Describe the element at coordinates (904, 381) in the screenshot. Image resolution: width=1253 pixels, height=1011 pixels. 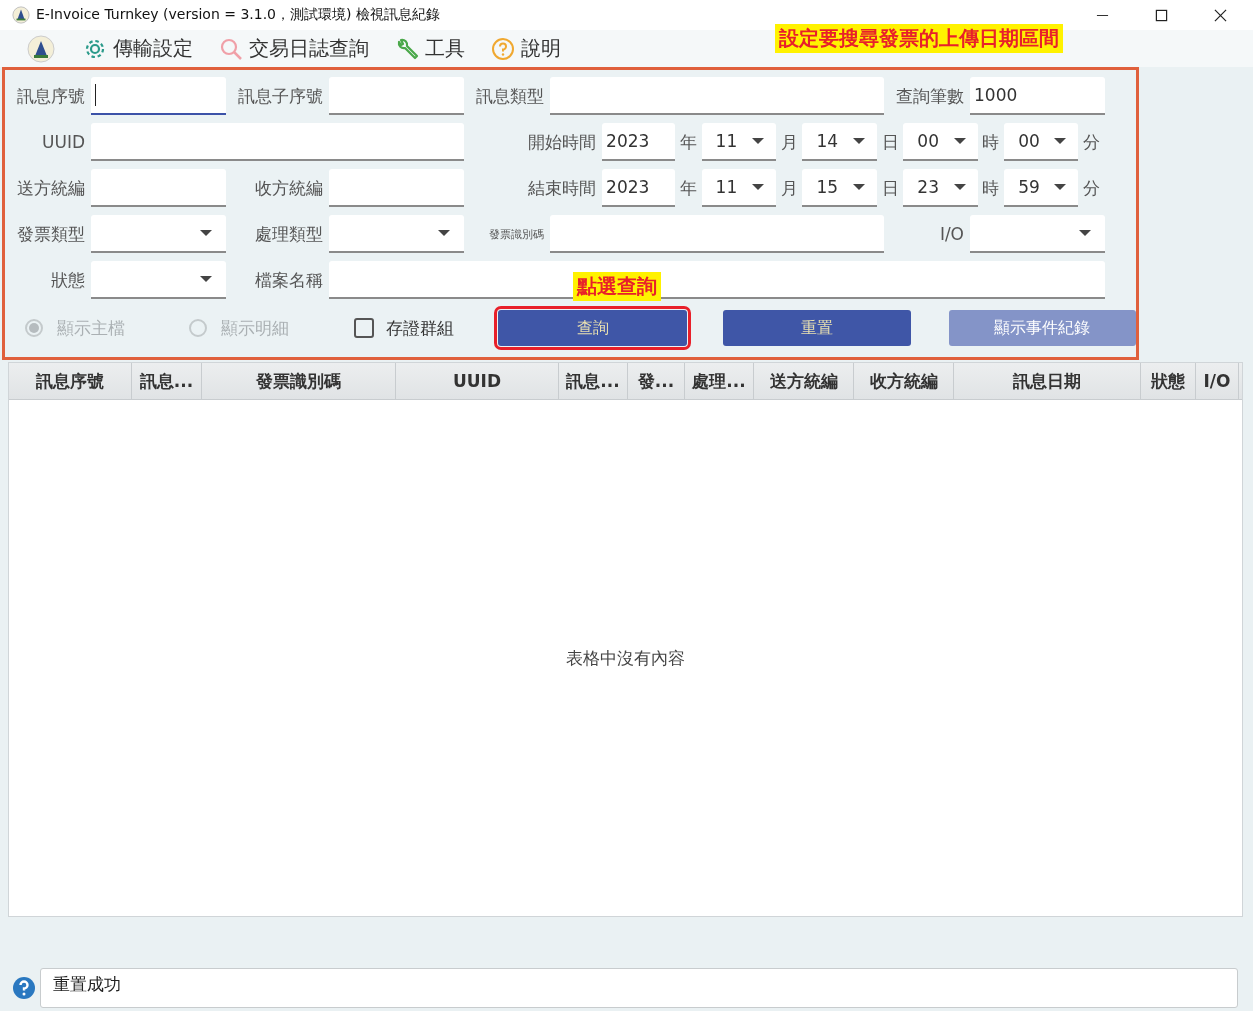
I see `column-header: 收方統編` at that location.